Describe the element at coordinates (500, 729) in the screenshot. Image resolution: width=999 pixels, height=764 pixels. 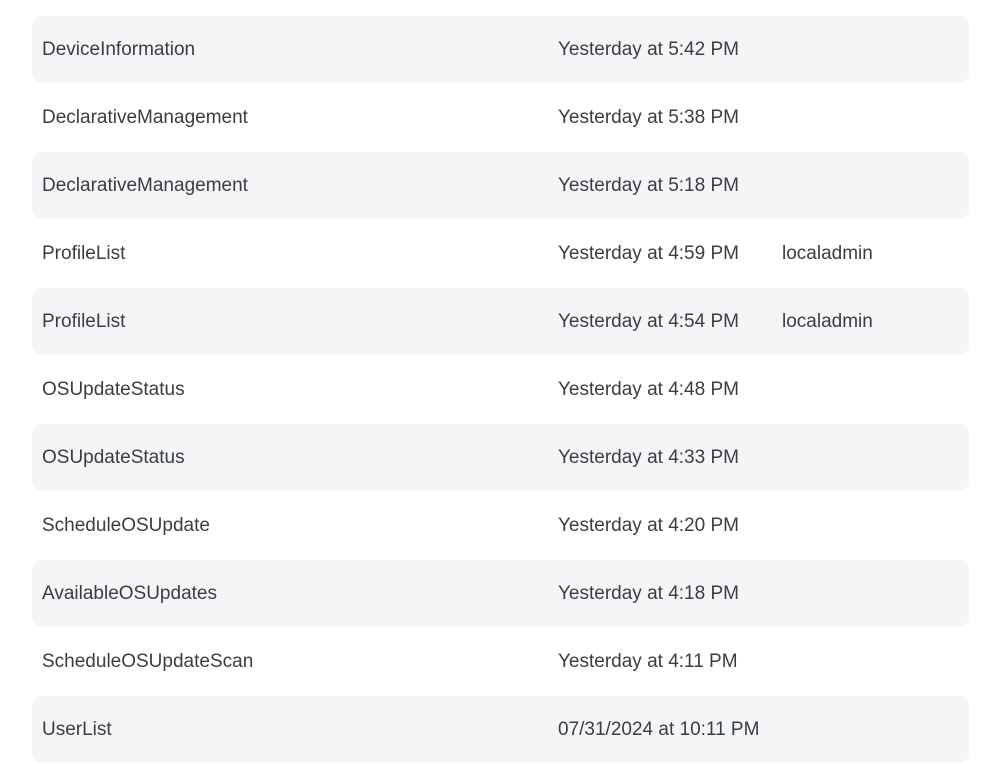
I see `table-row: UserList 07/31/2024 at 10:11 PM` at that location.